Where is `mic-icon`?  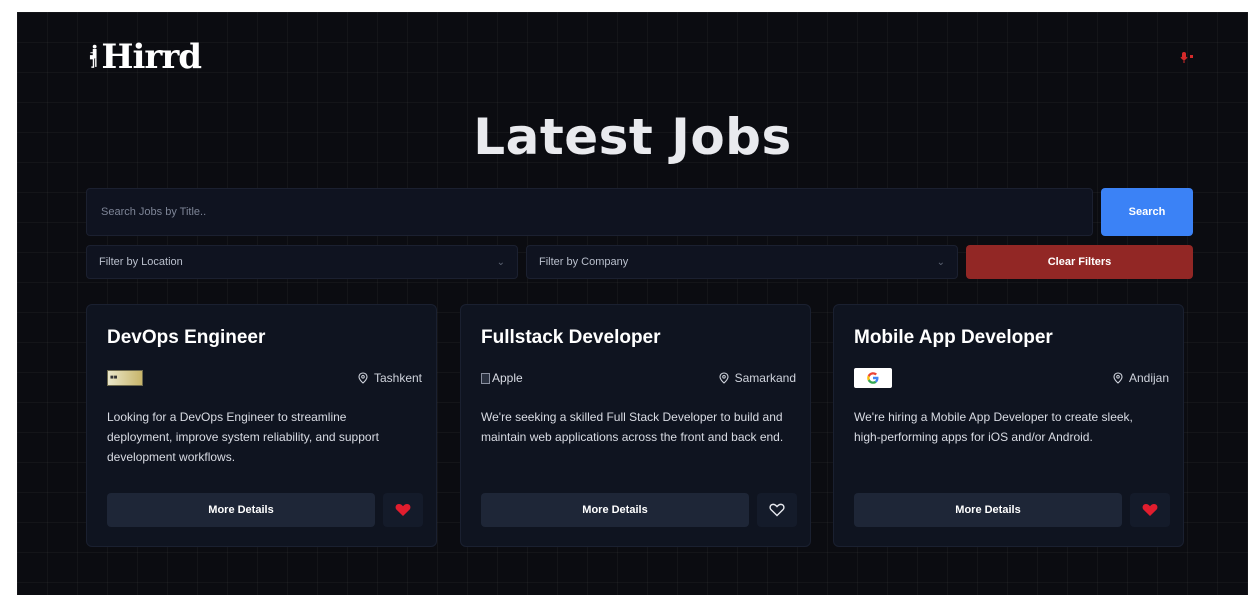
mic-icon is located at coordinates (1186, 57).